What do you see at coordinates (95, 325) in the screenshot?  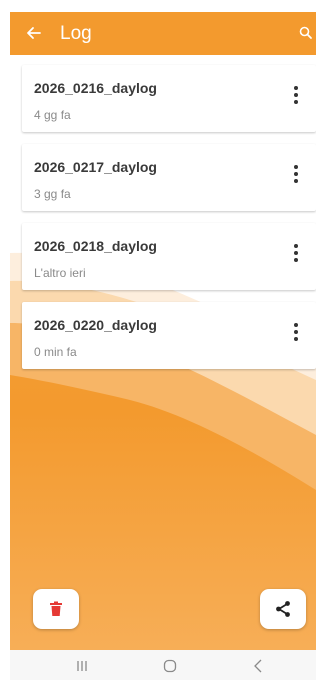 I see `log-name: 2026_0220_daylog` at bounding box center [95, 325].